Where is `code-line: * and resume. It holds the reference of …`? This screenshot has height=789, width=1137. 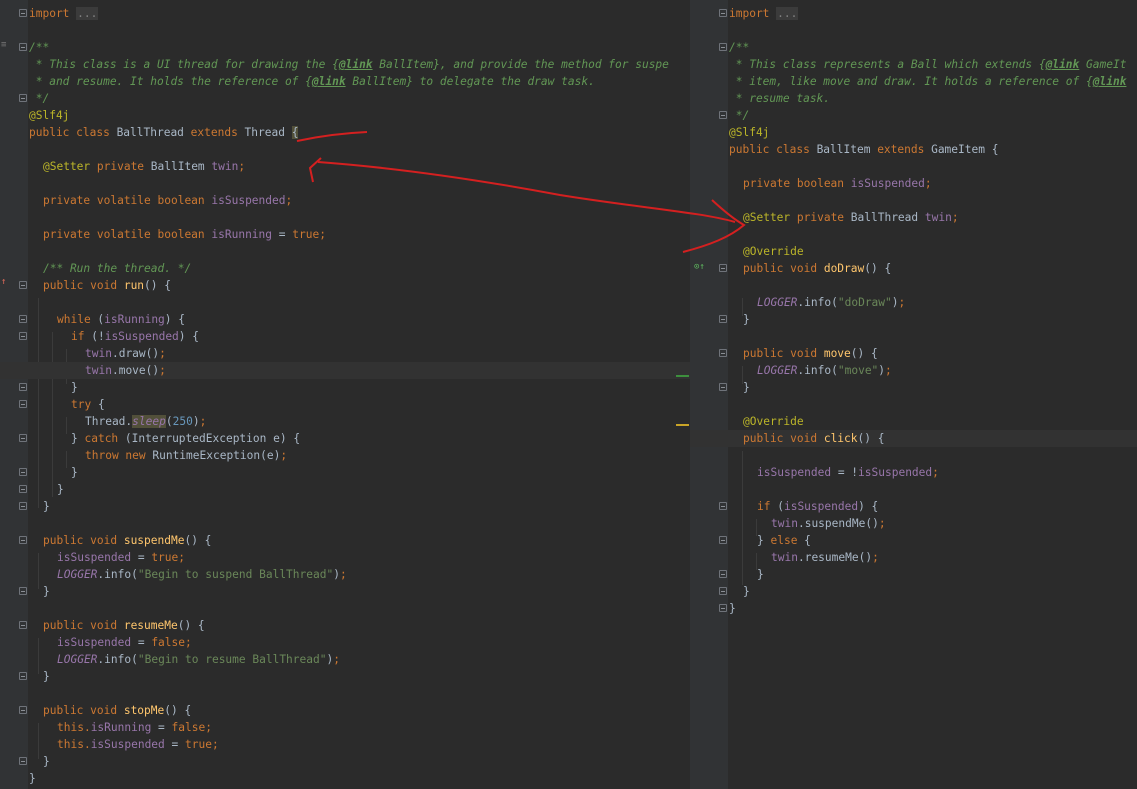 code-line: * and resume. It holds the reference of … is located at coordinates (345, 81).